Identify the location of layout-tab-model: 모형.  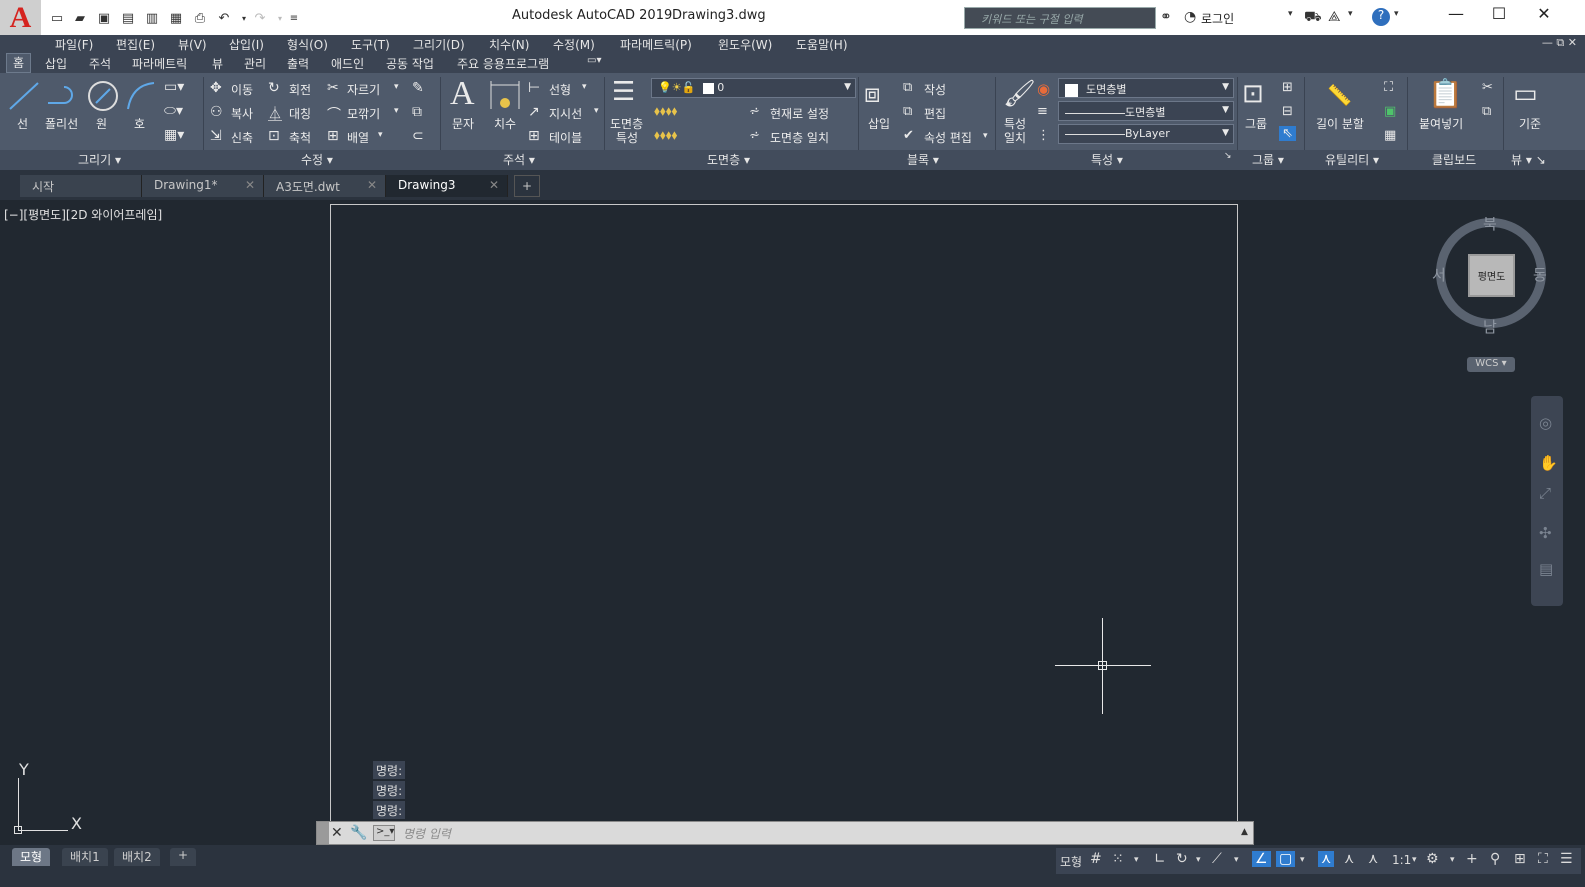
(31, 857).